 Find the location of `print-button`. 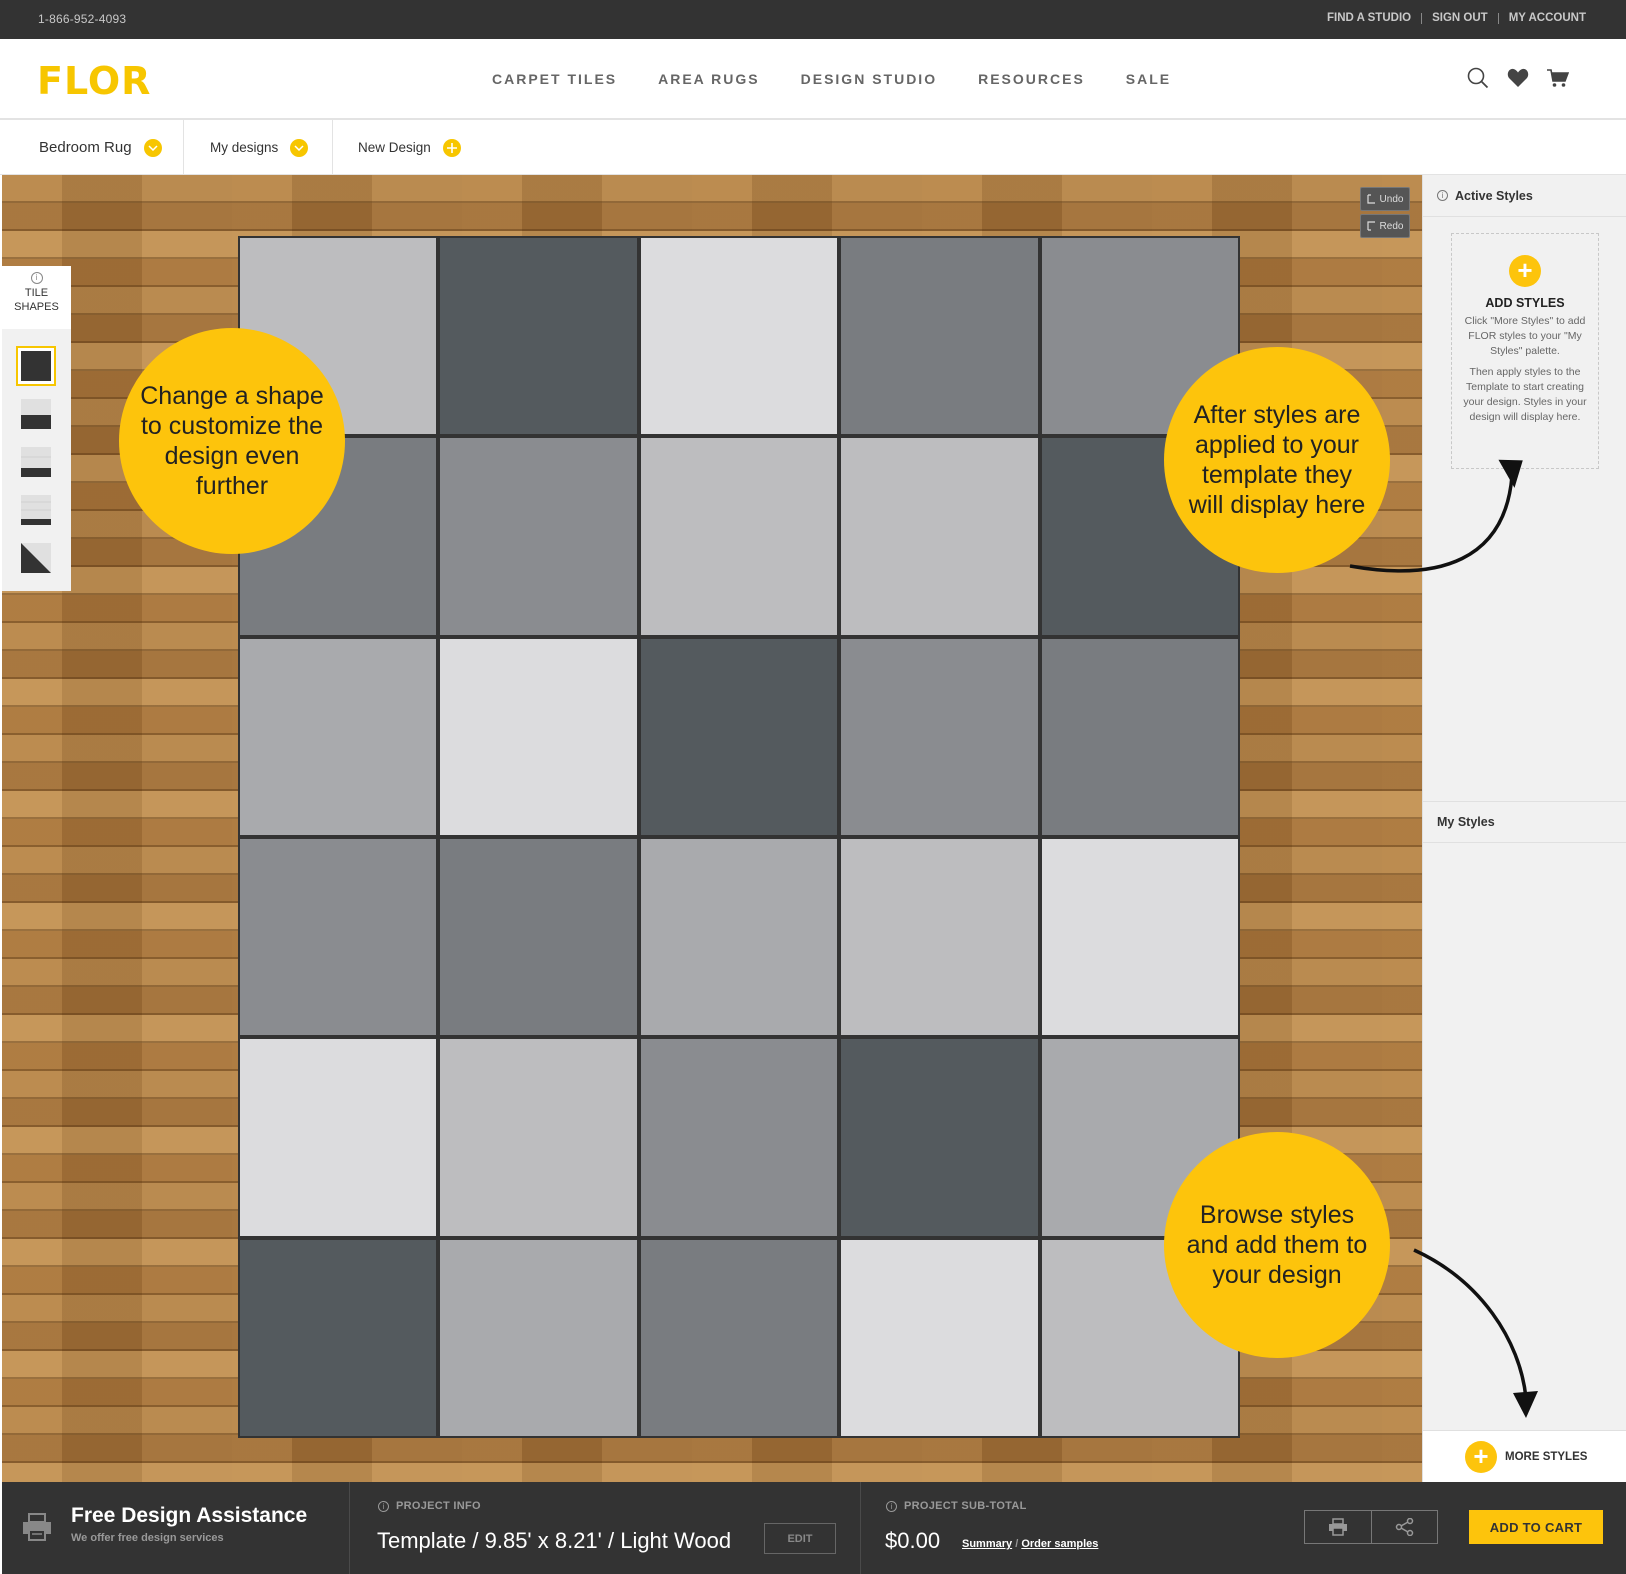

print-button is located at coordinates (1338, 1527).